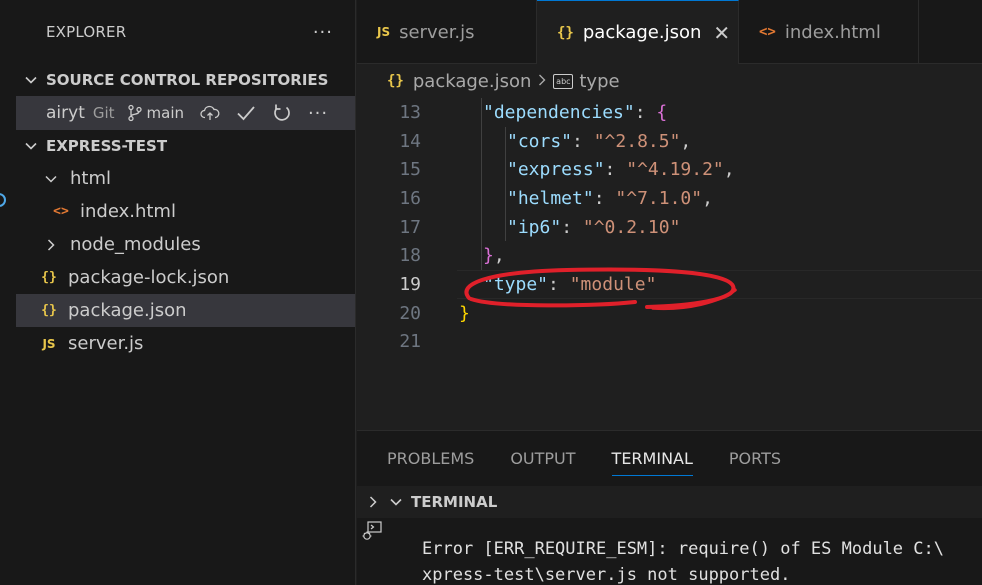 The height and width of the screenshot is (585, 982). I want to click on code-content: "express": "^4.19.2",, so click(621, 169).